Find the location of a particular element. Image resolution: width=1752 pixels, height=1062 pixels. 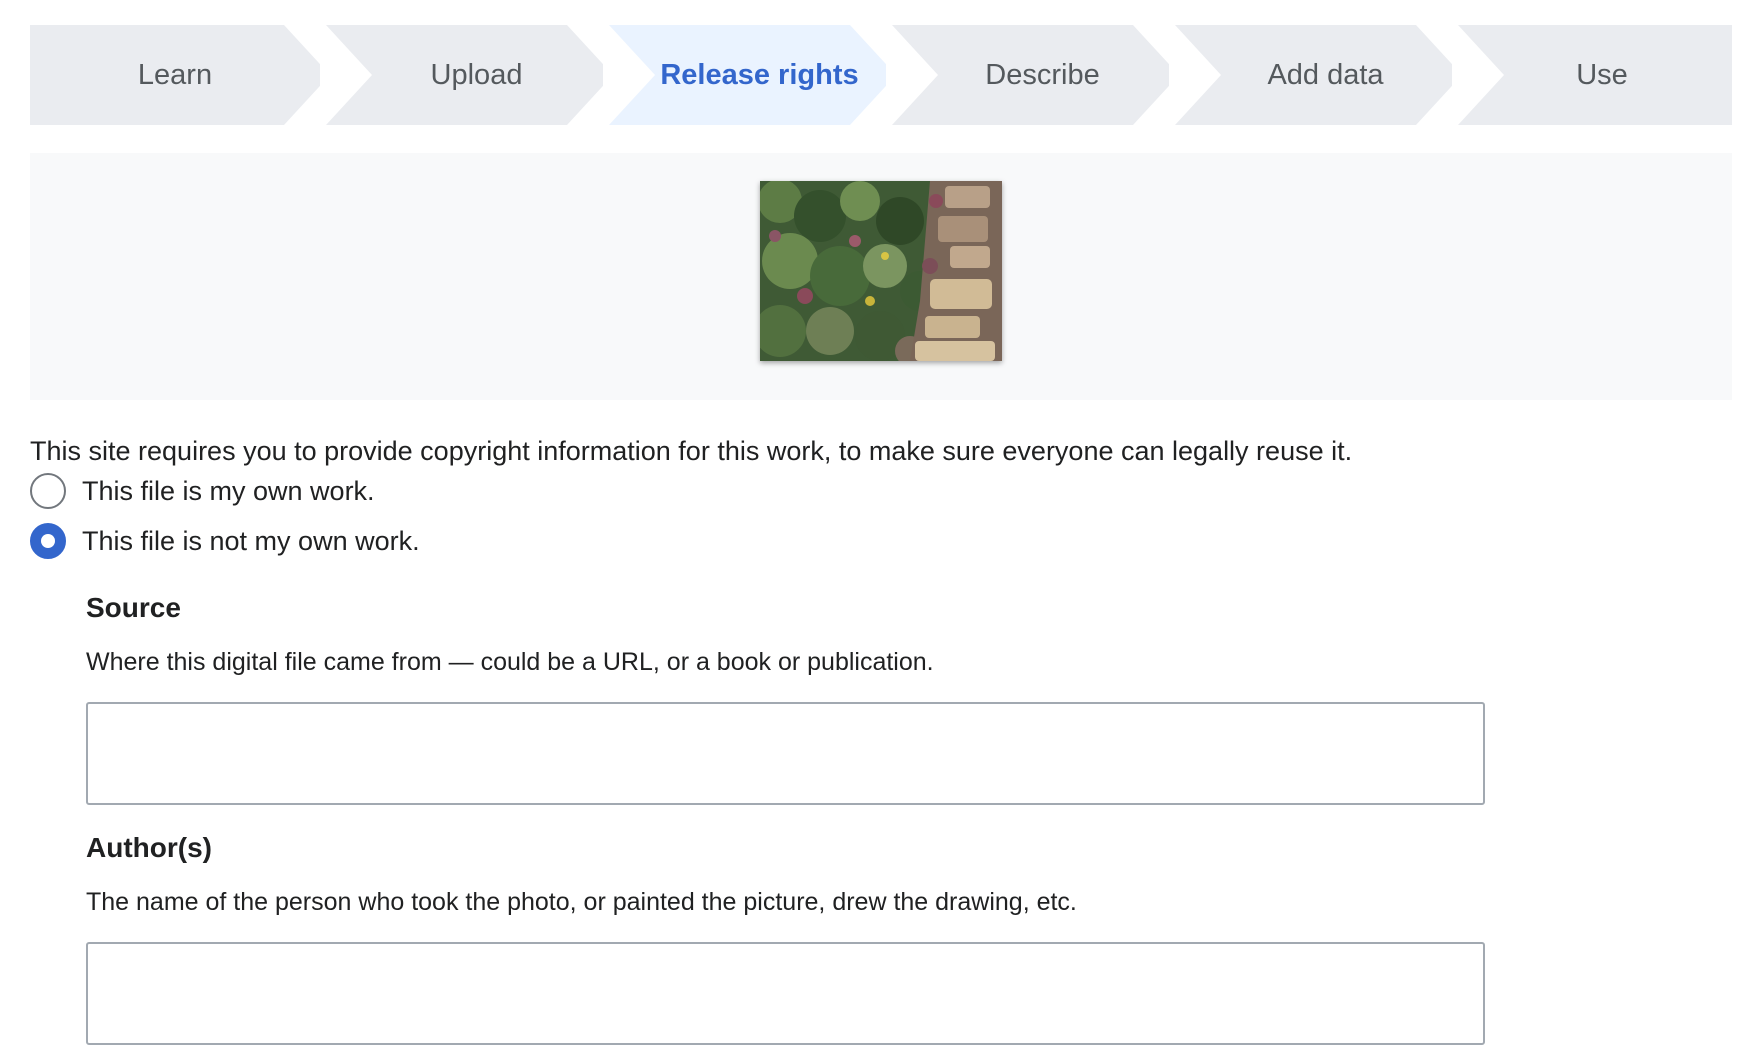

step-learn: Learn is located at coordinates (175, 75).